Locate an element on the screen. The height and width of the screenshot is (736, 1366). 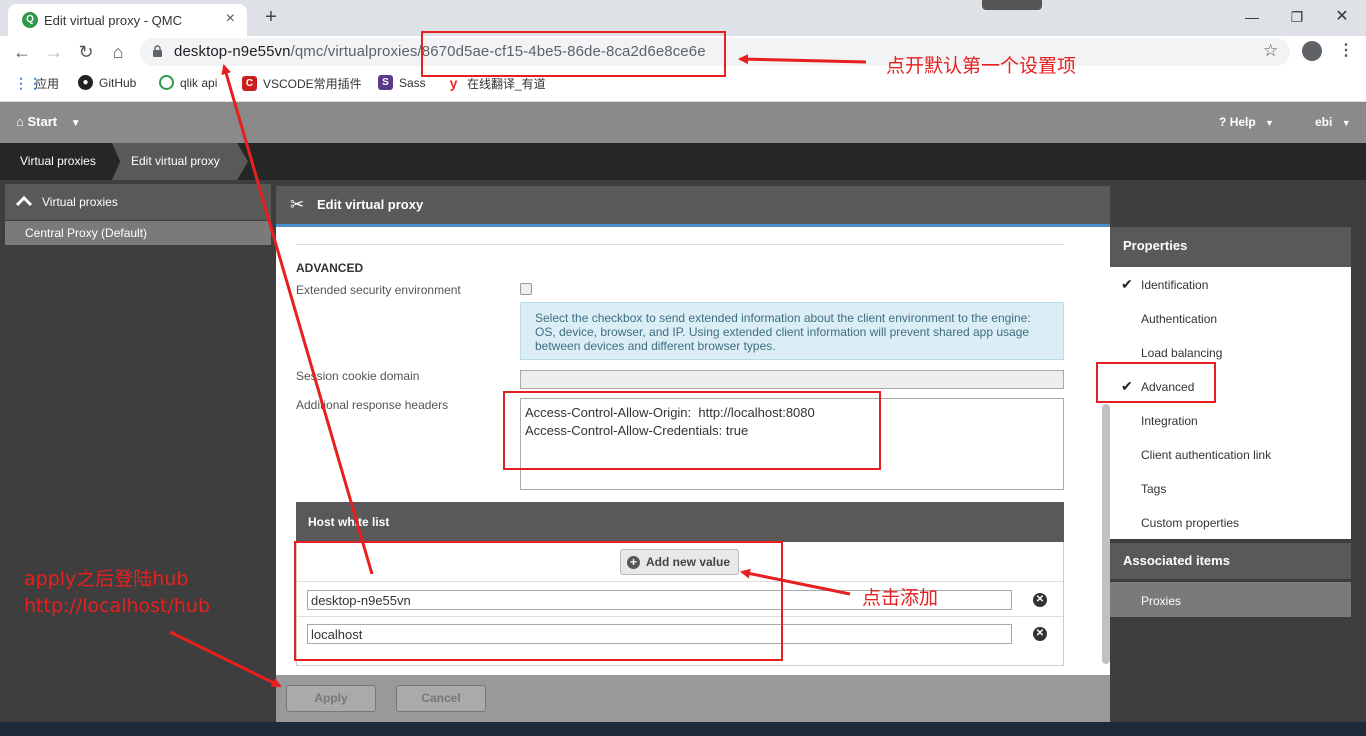
browser-tab: Q Edit virtual proxy - QMC × is located at coordinates (127, 20).